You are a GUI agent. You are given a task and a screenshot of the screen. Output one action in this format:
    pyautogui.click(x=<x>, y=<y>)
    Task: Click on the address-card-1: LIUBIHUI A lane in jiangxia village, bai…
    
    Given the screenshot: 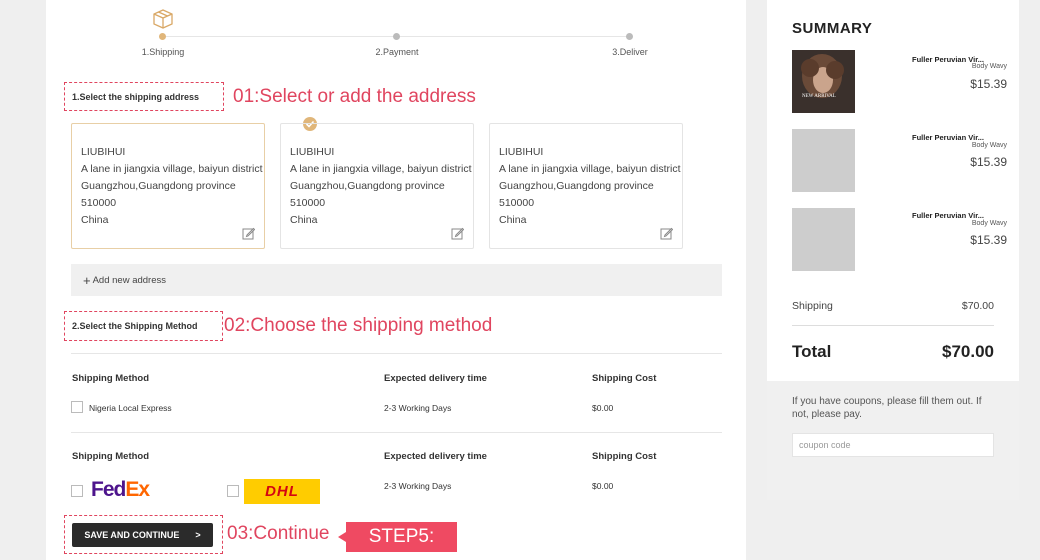 What is the action you would take?
    pyautogui.click(x=168, y=186)
    